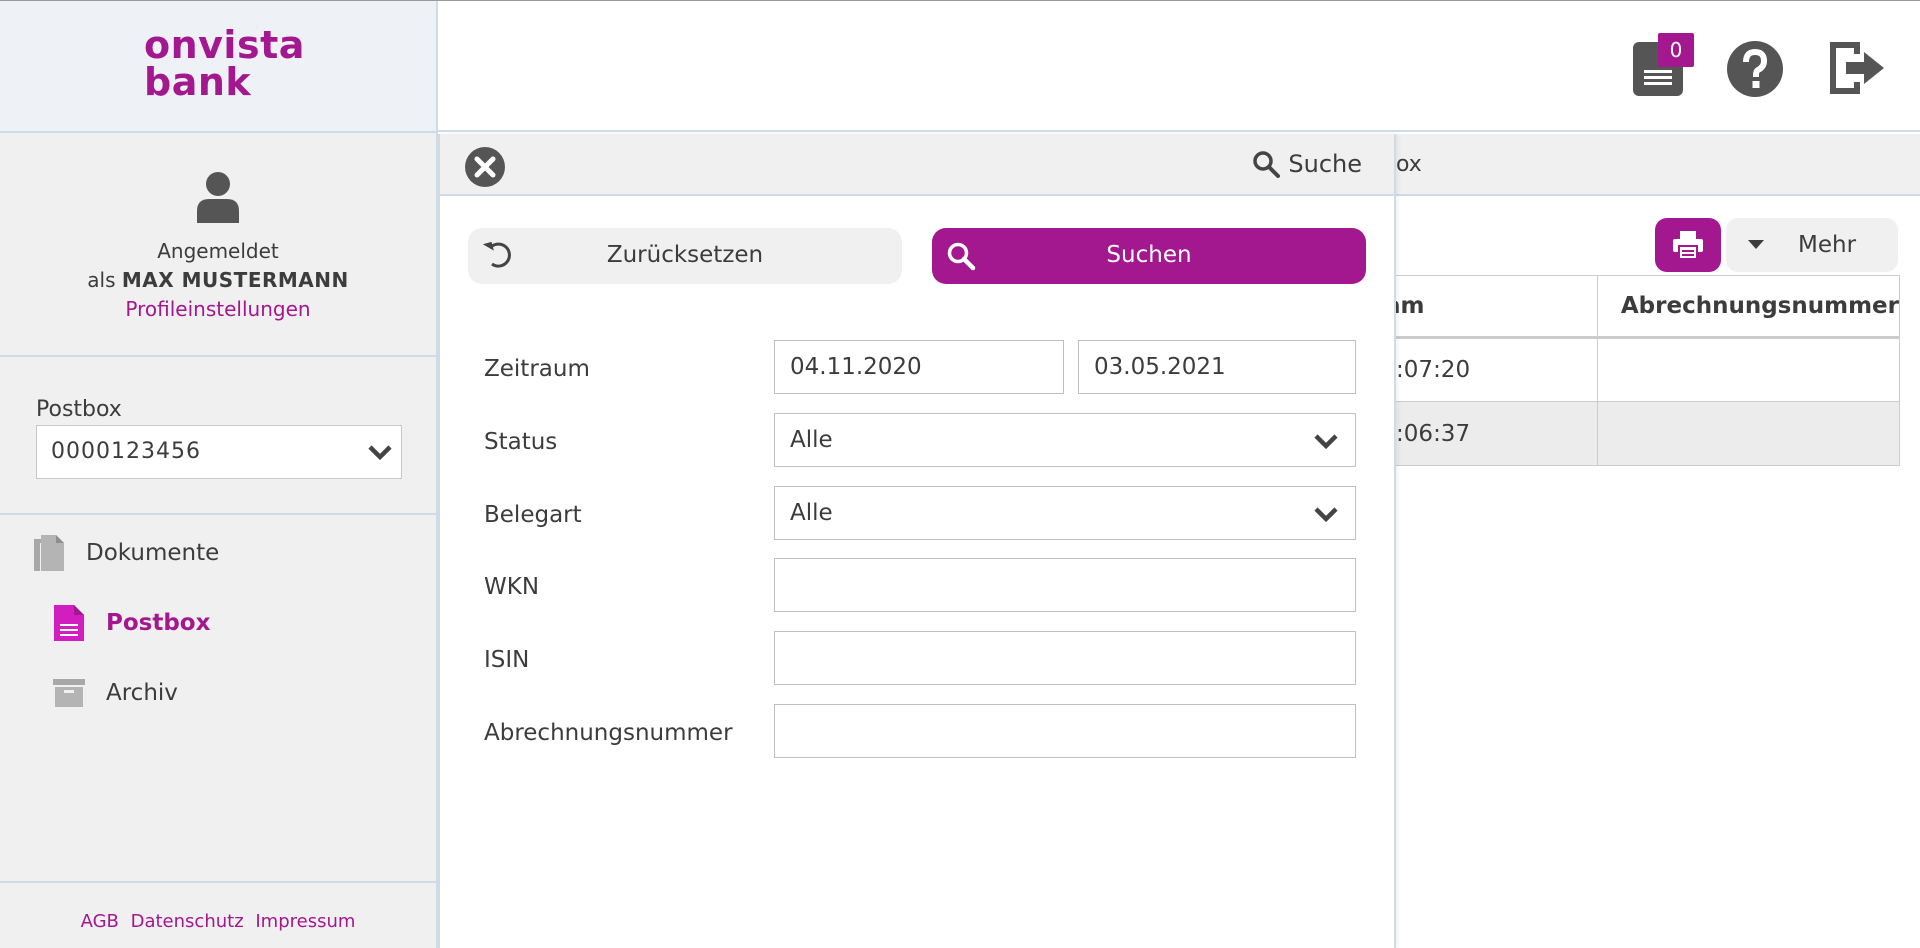 Image resolution: width=1920 pixels, height=948 pixels. What do you see at coordinates (49, 553) in the screenshot?
I see `documents-icon` at bounding box center [49, 553].